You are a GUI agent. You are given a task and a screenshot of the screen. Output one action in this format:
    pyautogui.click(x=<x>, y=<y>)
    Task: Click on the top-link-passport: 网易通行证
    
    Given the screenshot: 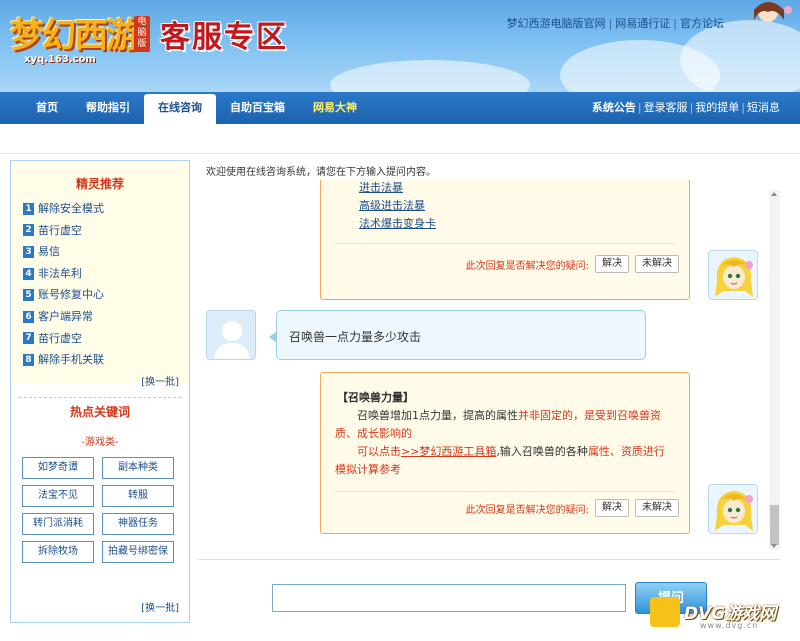 What is the action you would take?
    pyautogui.click(x=642, y=23)
    